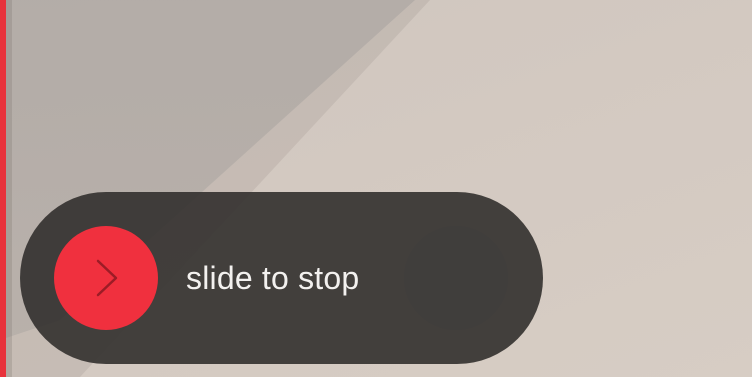  What do you see at coordinates (273, 278) in the screenshot?
I see `slide-to-stop-label: slide to stop` at bounding box center [273, 278].